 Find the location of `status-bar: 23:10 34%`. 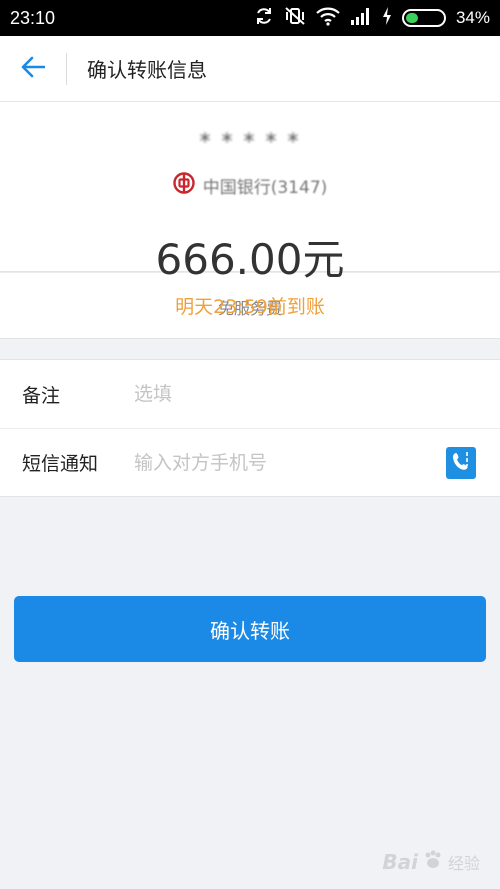

status-bar: 23:10 34% is located at coordinates (250, 18).